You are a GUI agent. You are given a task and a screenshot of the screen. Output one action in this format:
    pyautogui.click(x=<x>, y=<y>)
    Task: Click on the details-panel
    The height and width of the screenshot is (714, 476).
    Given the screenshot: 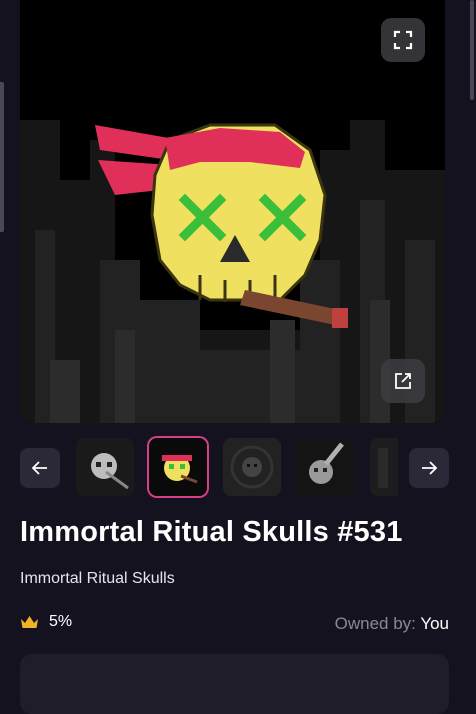 What is the action you would take?
    pyautogui.click(x=234, y=684)
    